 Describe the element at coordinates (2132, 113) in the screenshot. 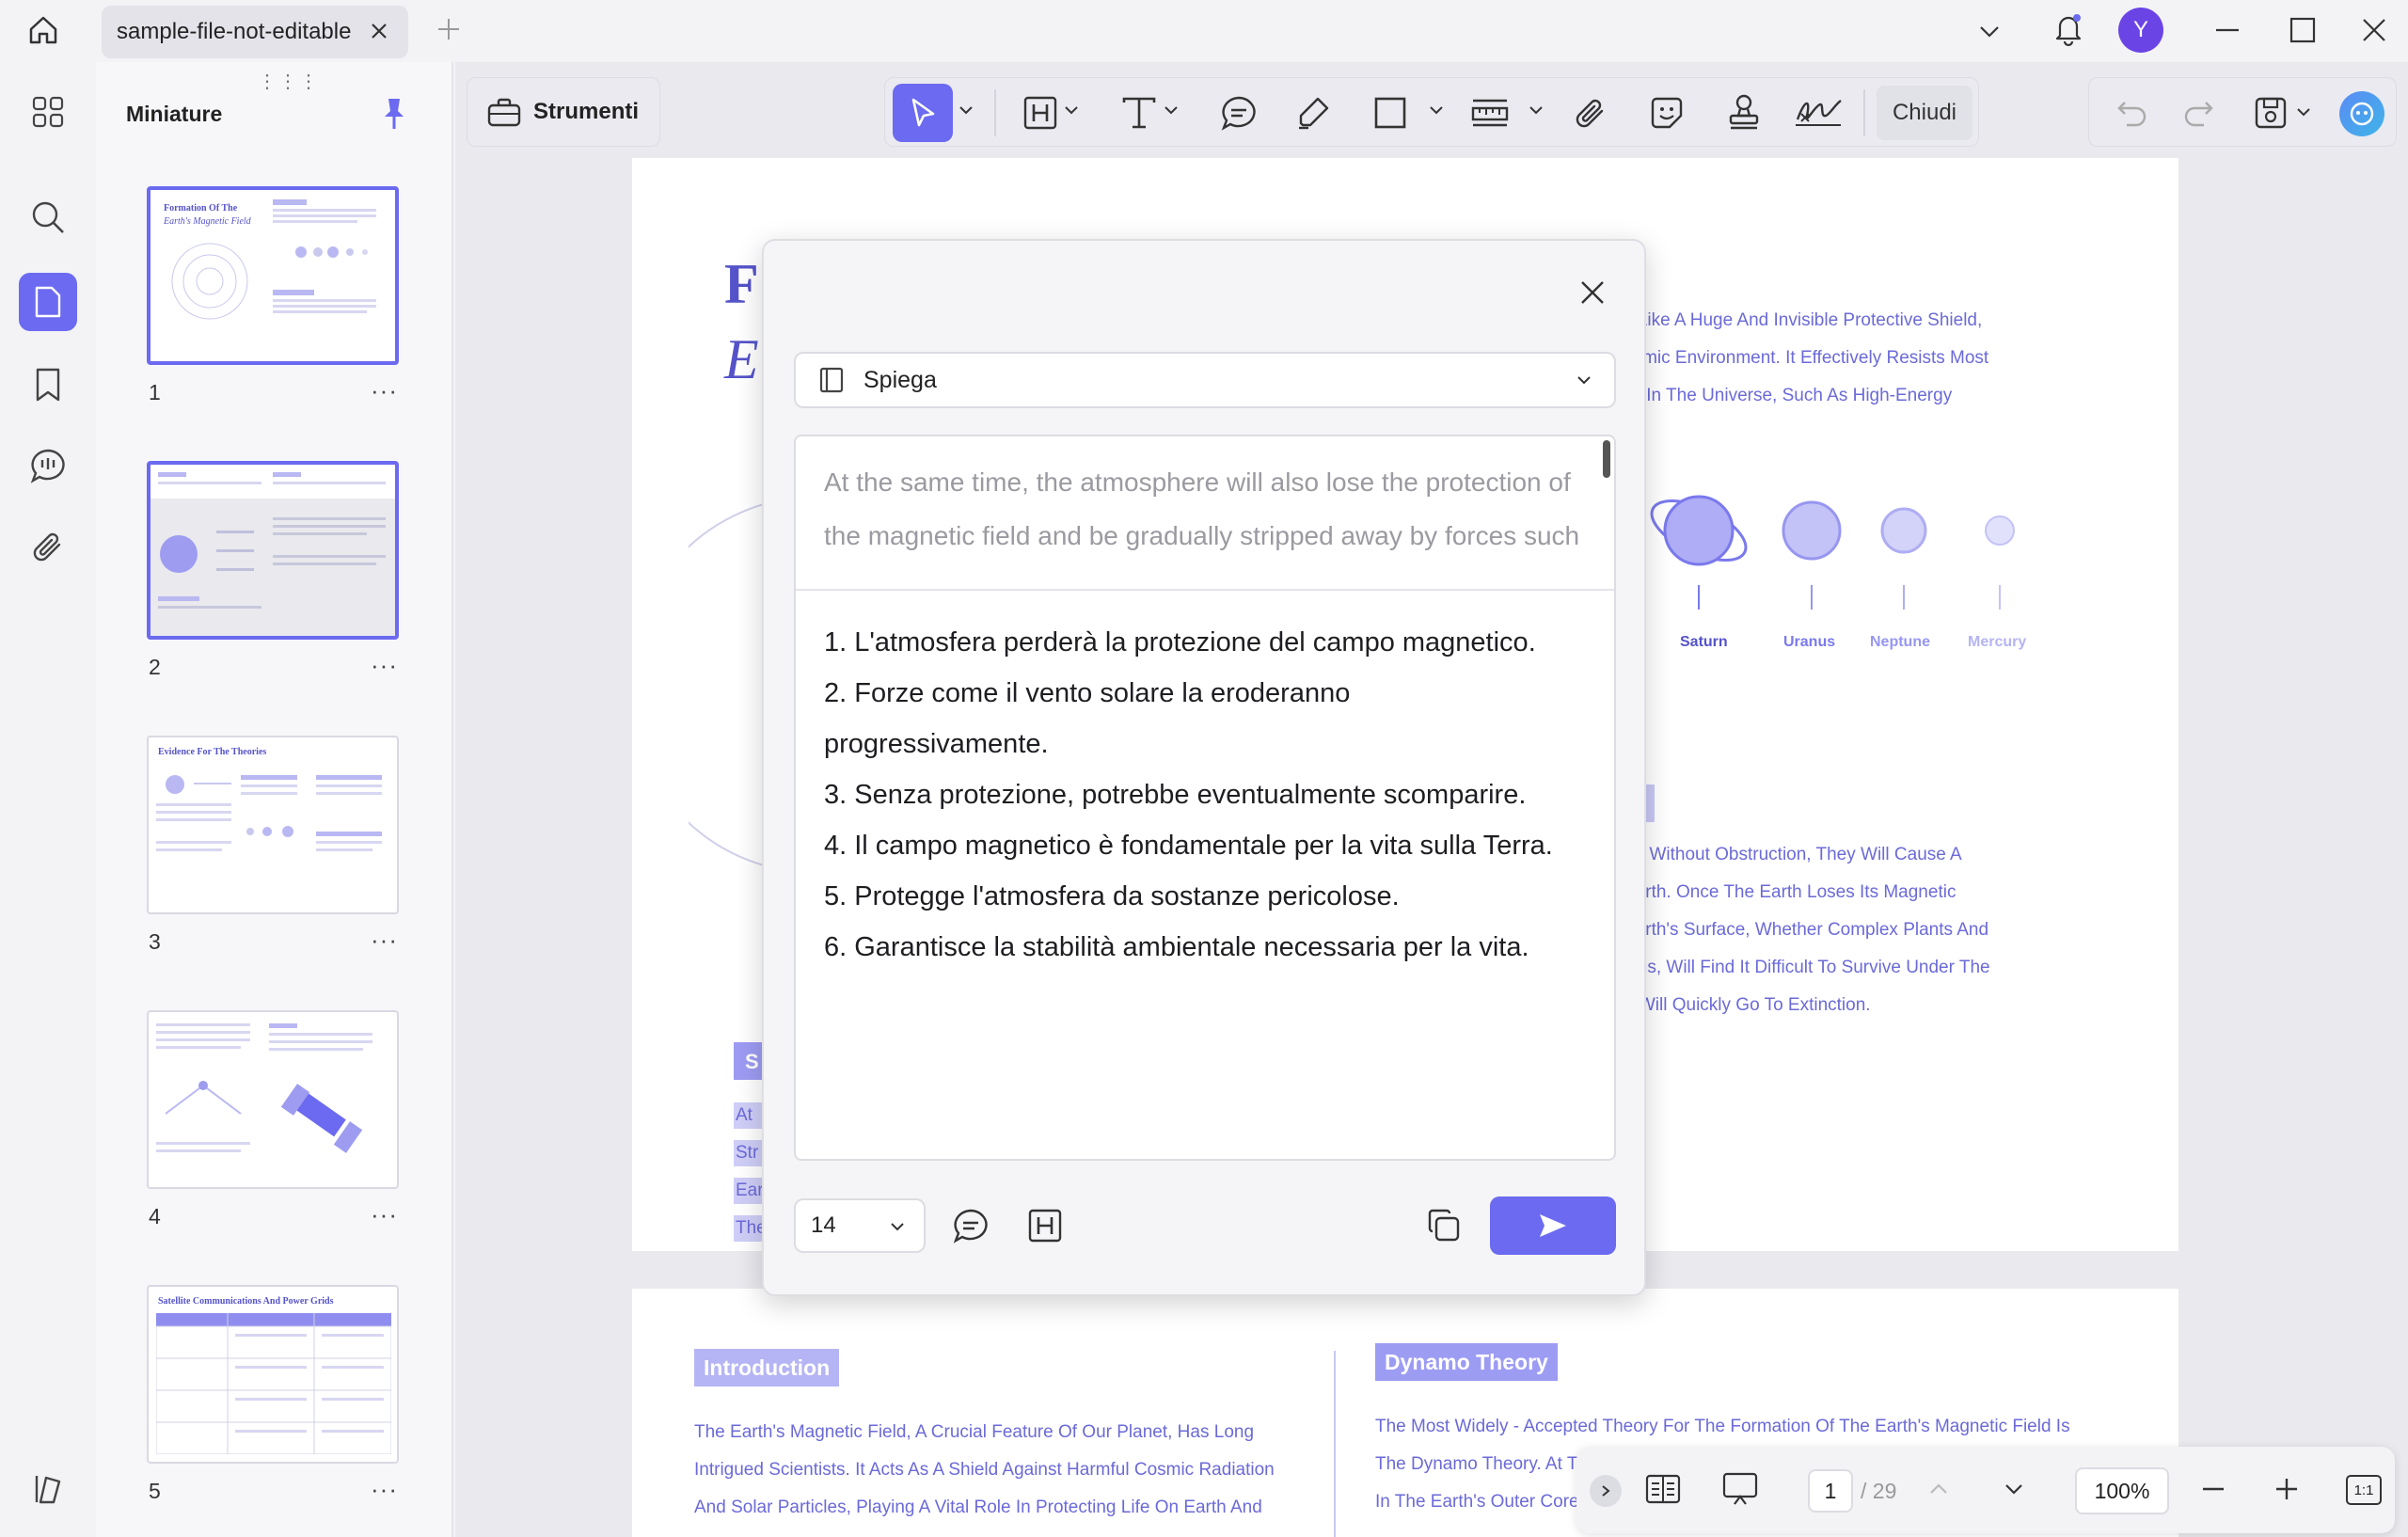

I see `undo-icon` at that location.